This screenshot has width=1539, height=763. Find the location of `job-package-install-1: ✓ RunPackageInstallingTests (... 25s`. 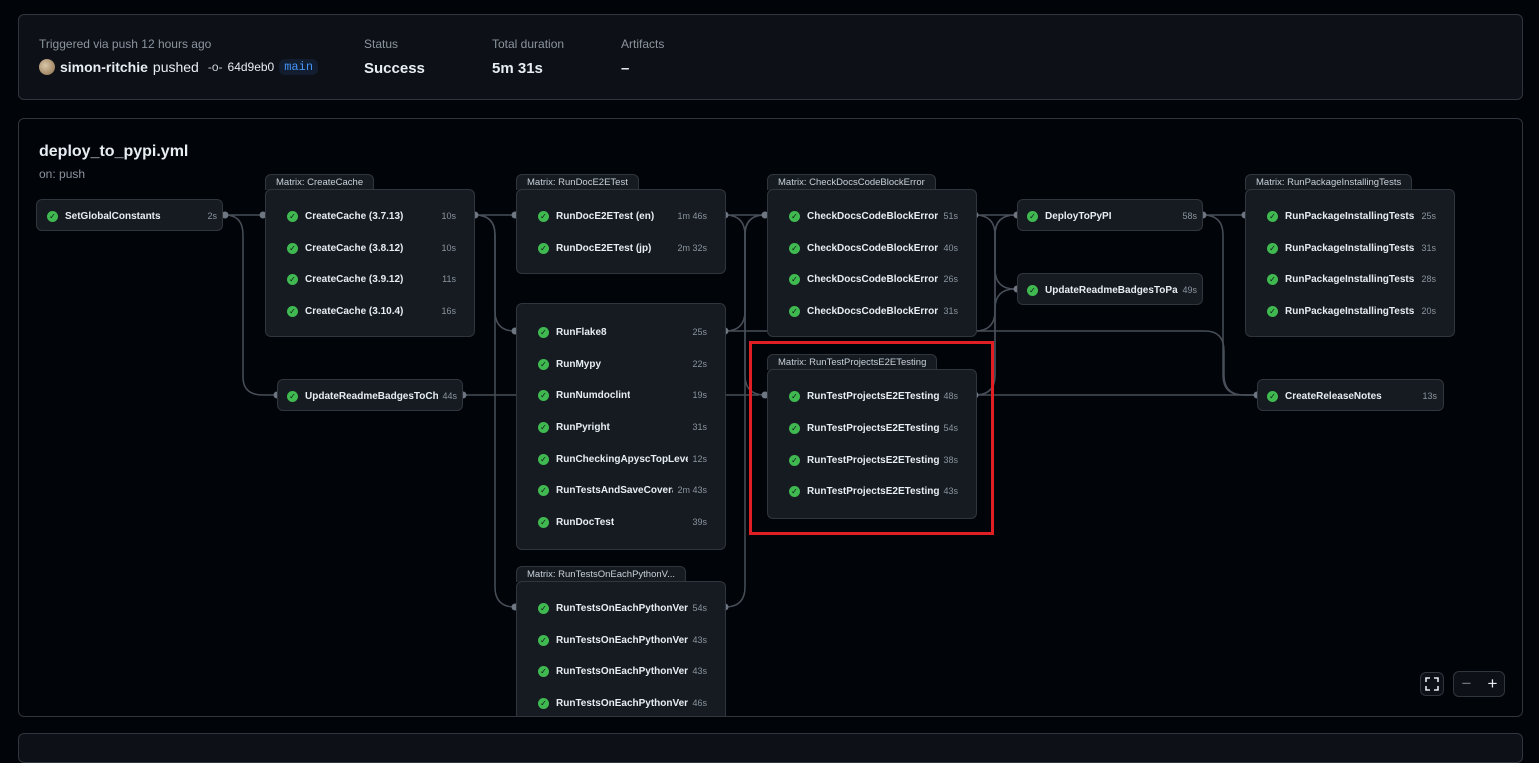

job-package-install-1: ✓ RunPackageInstallingTests (... 25s is located at coordinates (1351, 216).